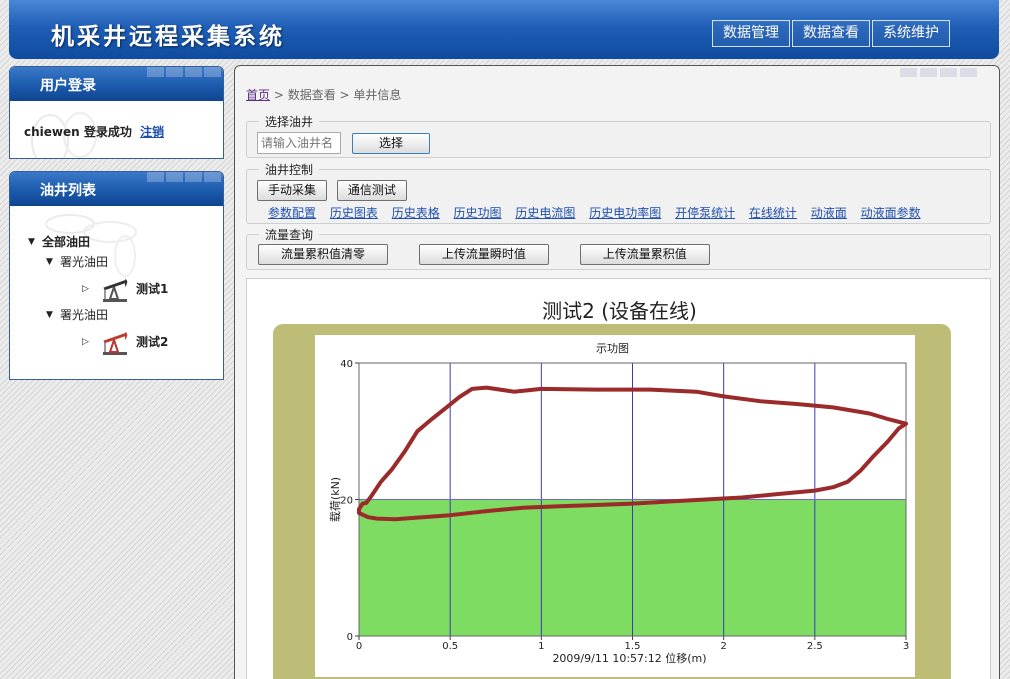  I want to click on select-well-legend: 选择油井, so click(289, 122).